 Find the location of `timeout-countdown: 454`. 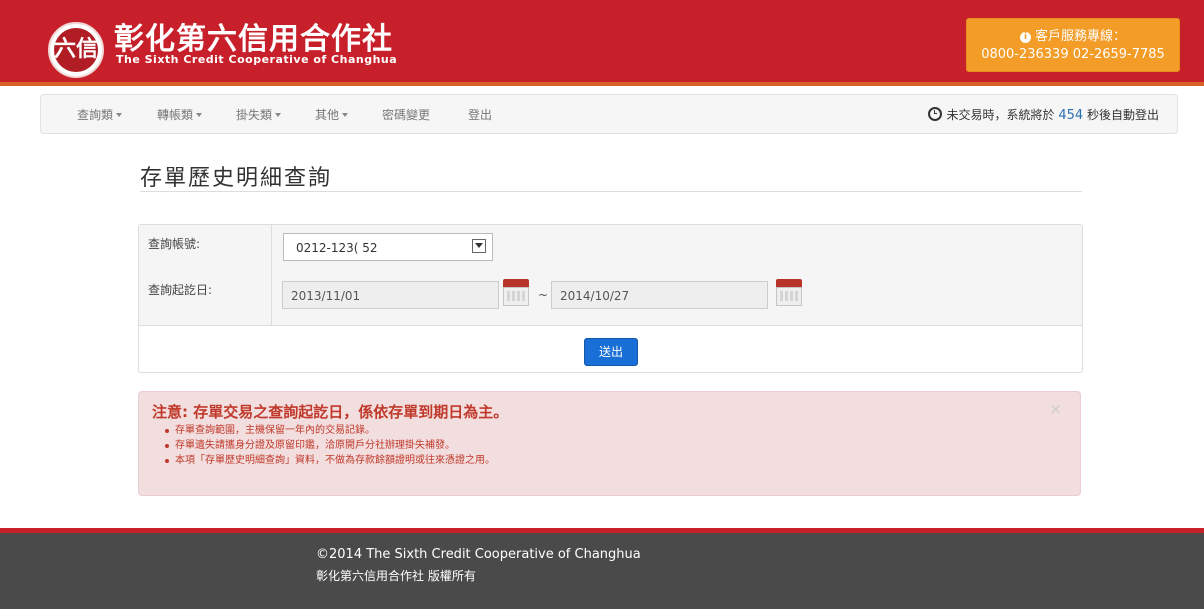

timeout-countdown: 454 is located at coordinates (1071, 115).